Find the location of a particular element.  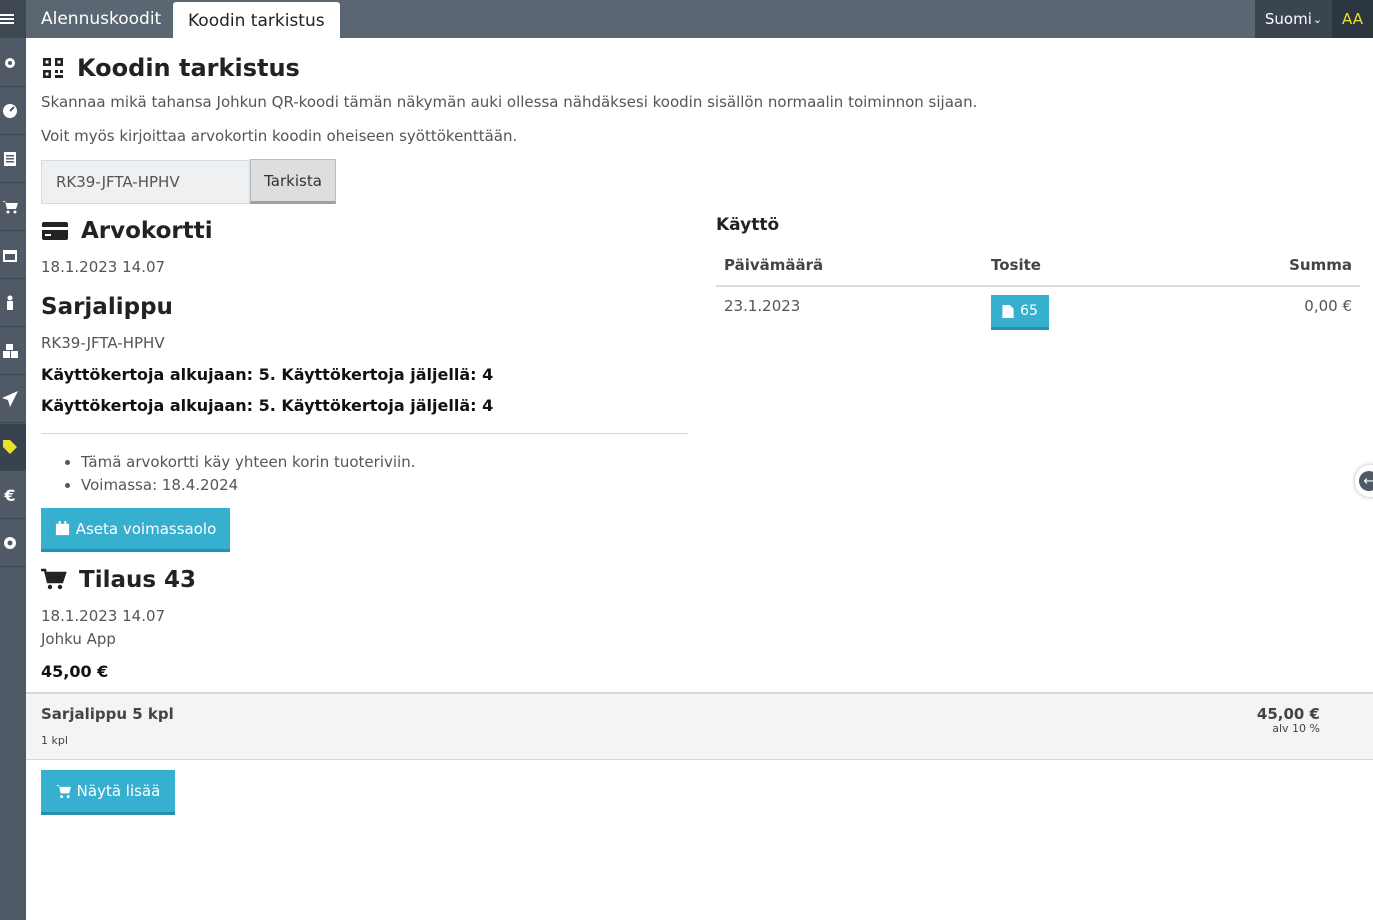

order-heading: Tilaus 43 is located at coordinates (118, 580).